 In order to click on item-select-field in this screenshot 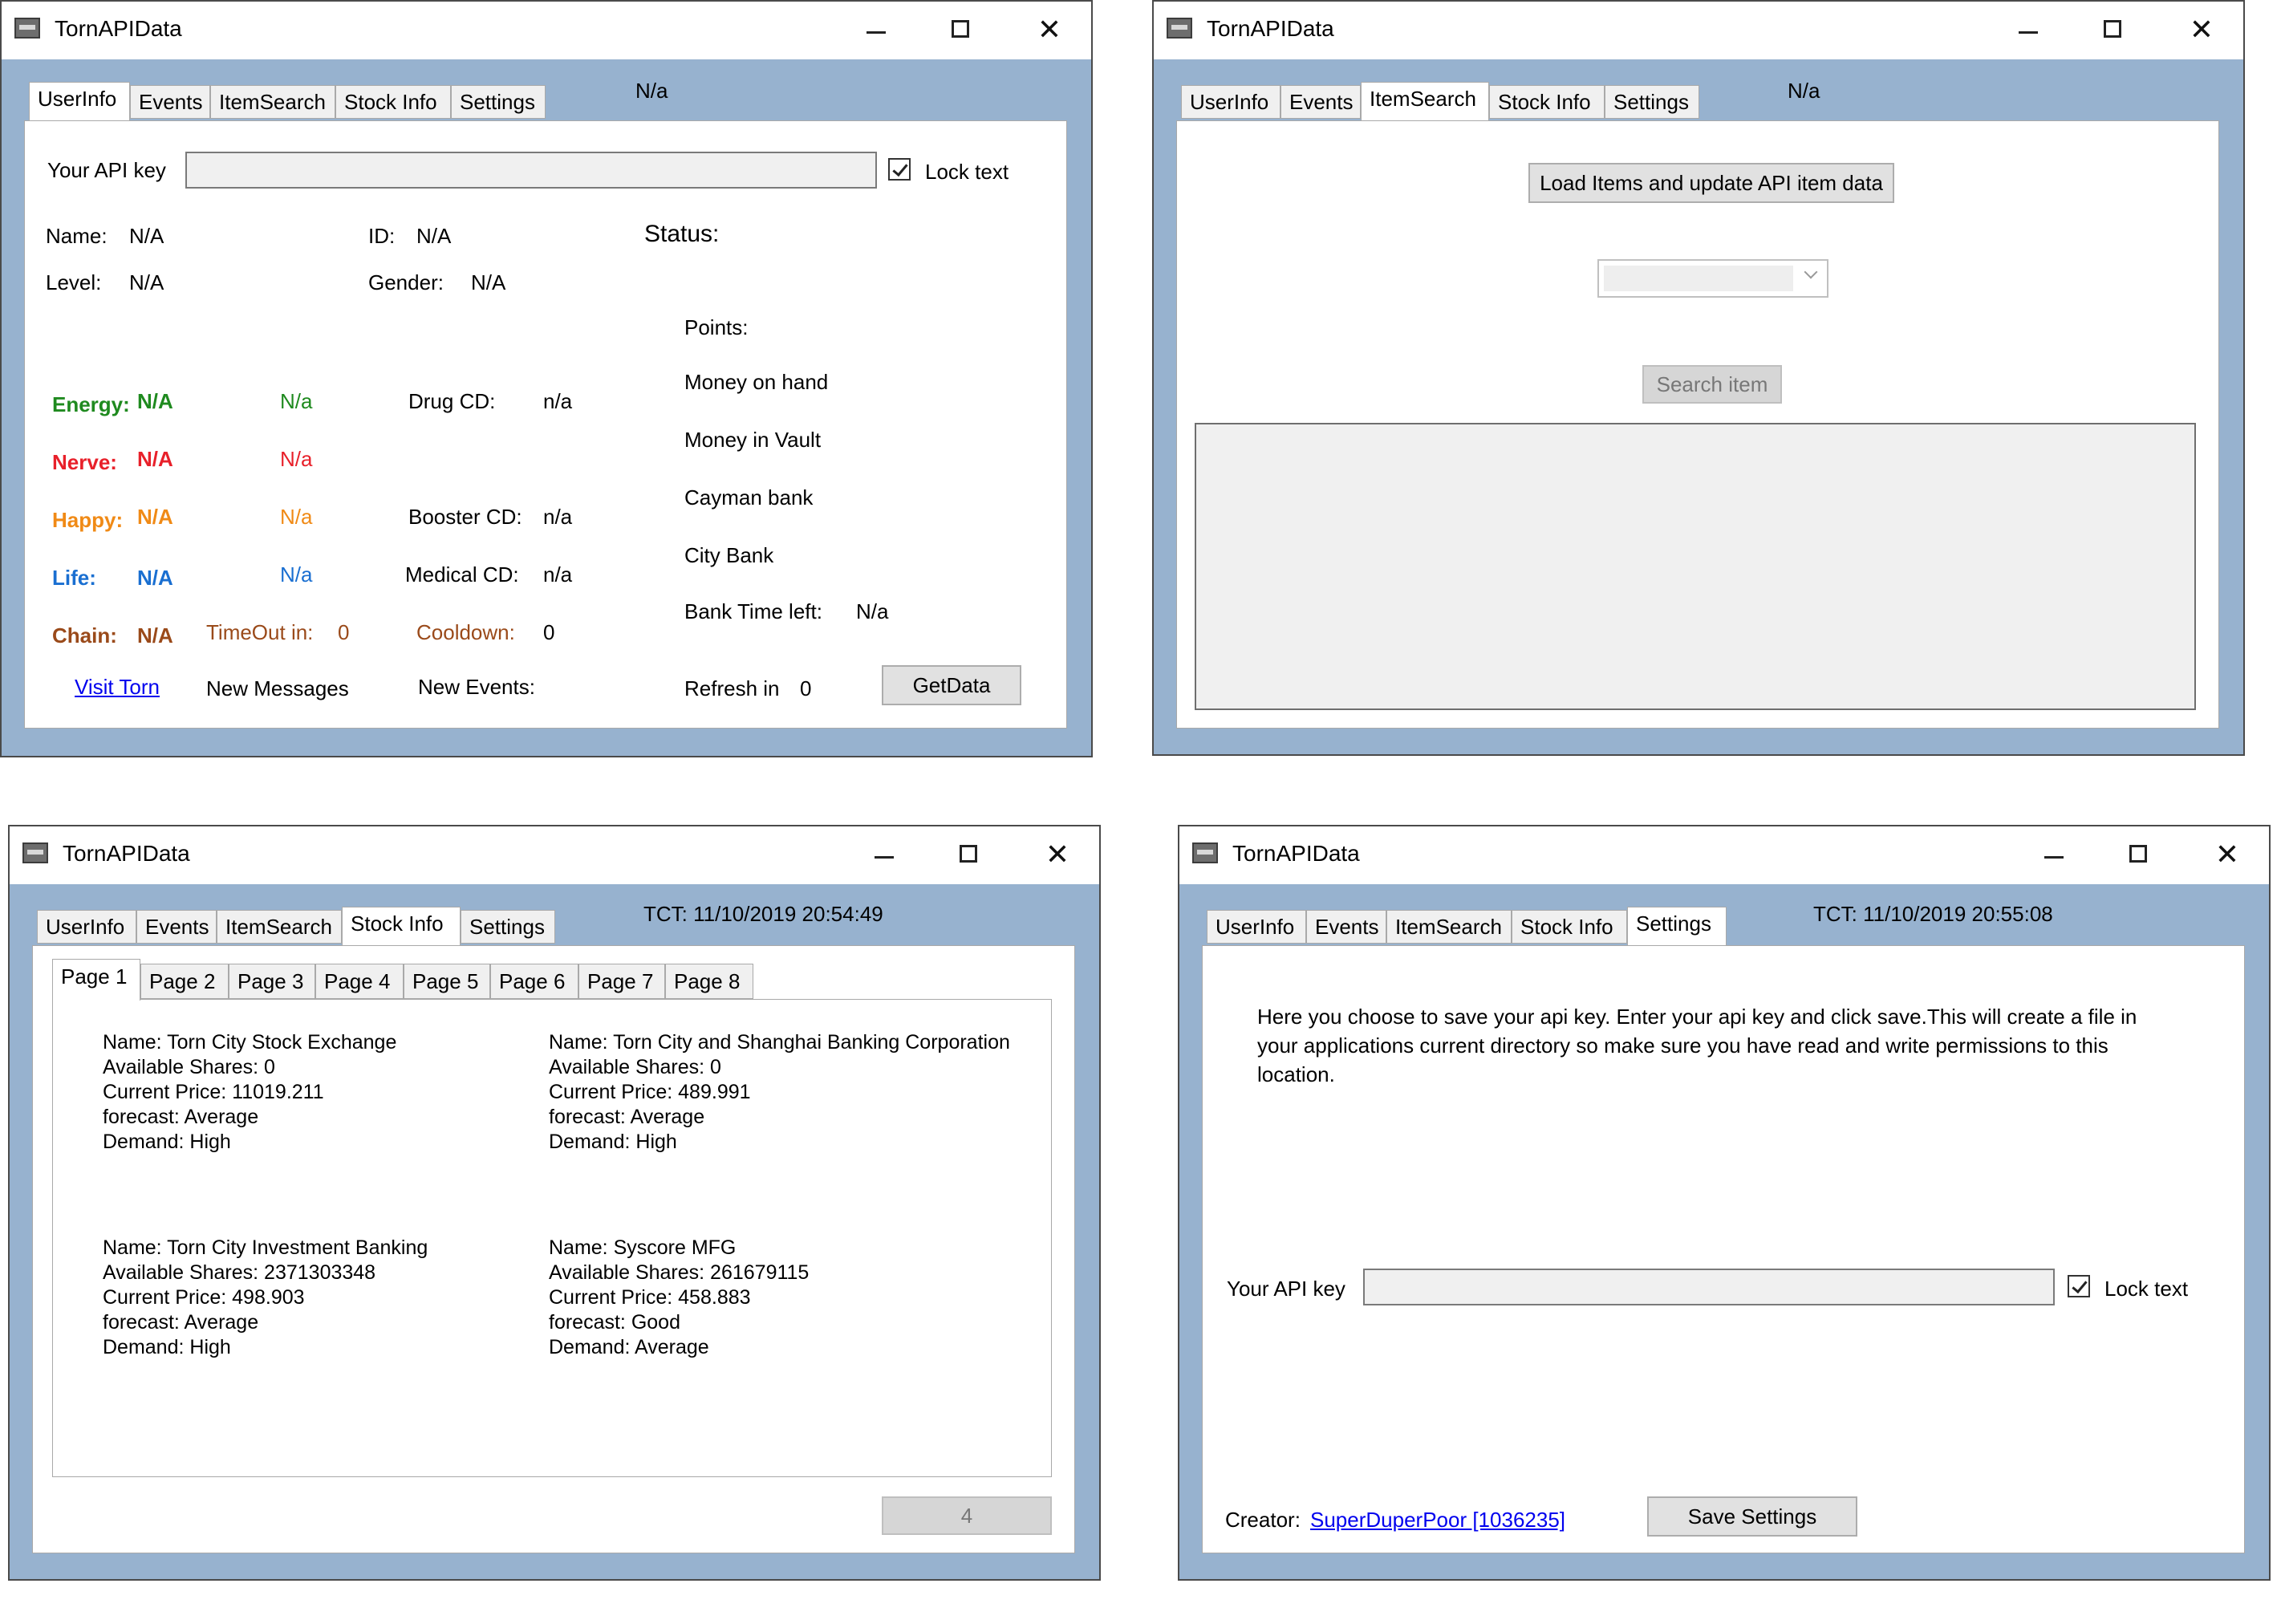, I will do `click(1698, 278)`.